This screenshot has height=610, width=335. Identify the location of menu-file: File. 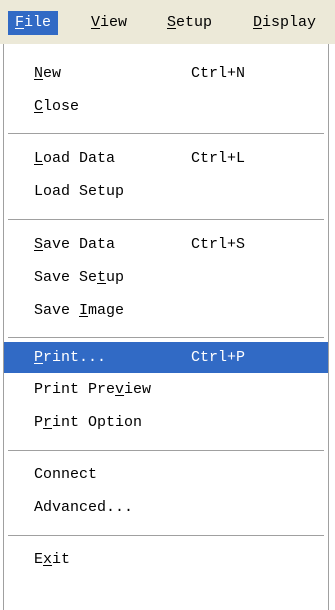
(33, 23).